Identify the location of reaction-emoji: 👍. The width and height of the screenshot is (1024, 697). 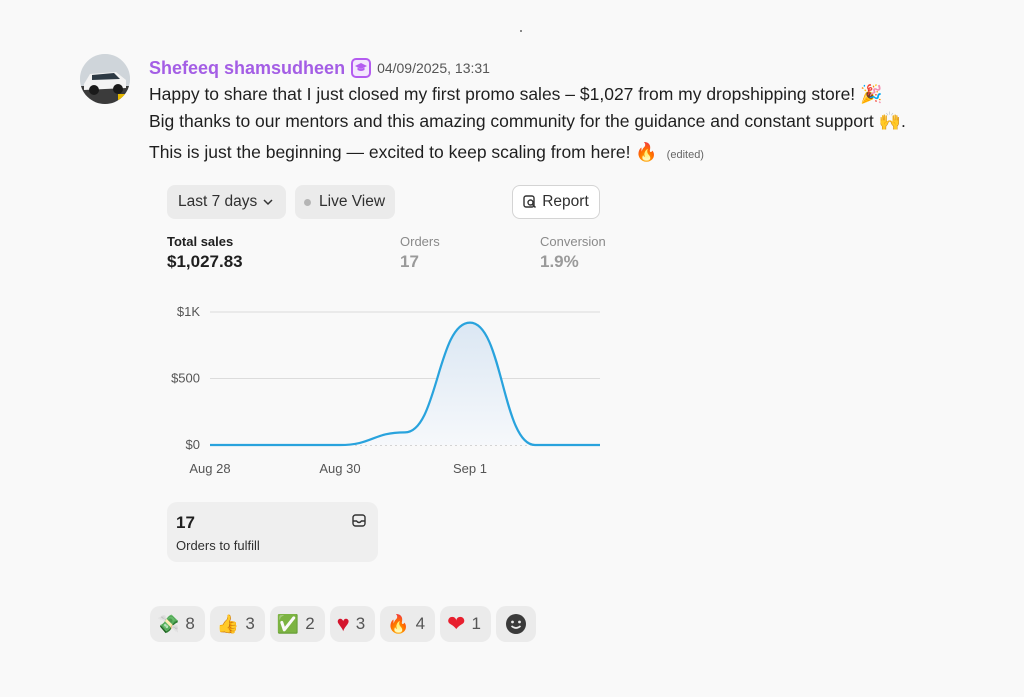
(228, 623).